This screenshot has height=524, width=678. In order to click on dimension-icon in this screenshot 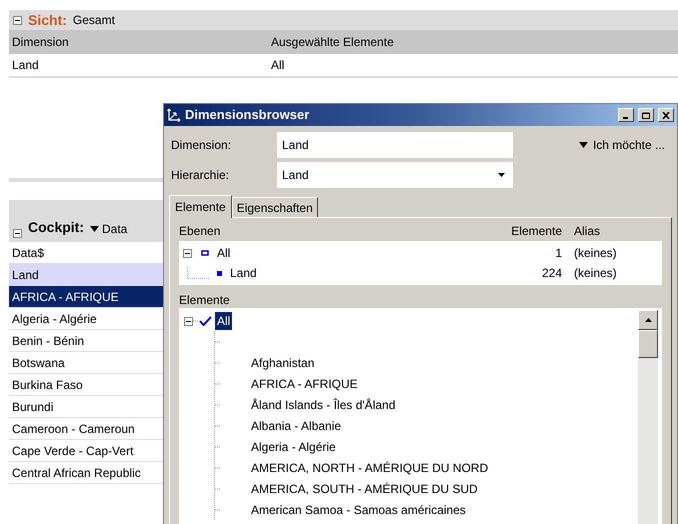, I will do `click(174, 115)`.